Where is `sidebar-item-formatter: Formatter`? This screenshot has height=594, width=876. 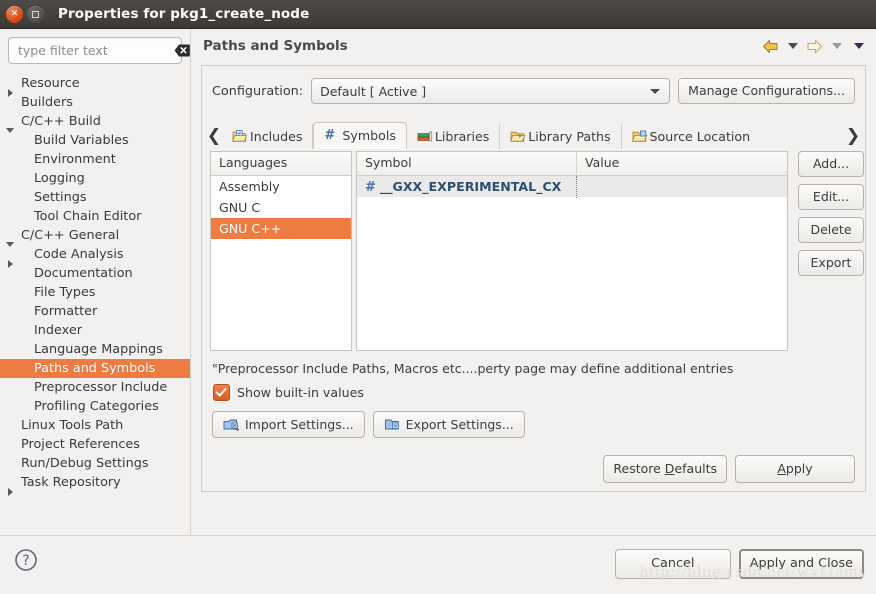 sidebar-item-formatter: Formatter is located at coordinates (95, 311).